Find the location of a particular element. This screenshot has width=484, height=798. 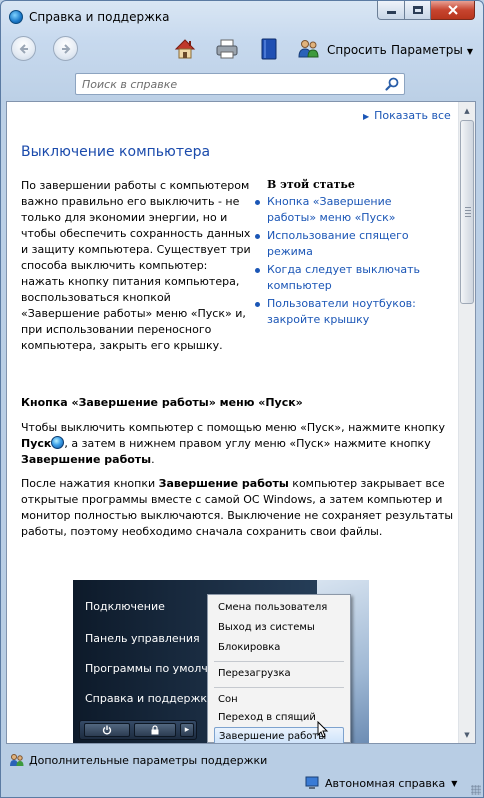

forward-button is located at coordinates (65, 48).